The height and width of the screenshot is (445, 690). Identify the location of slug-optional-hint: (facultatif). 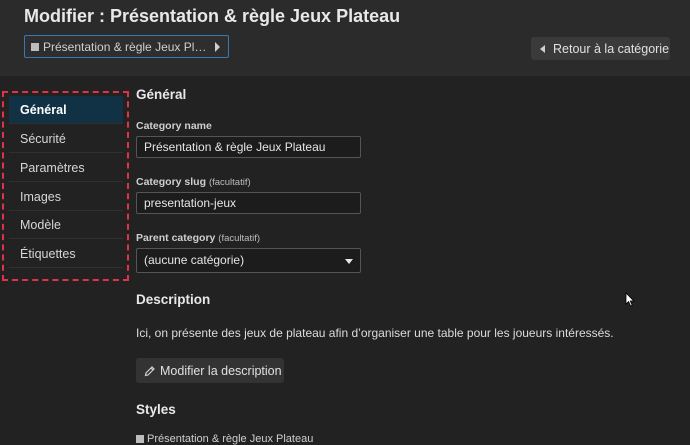
(229, 182).